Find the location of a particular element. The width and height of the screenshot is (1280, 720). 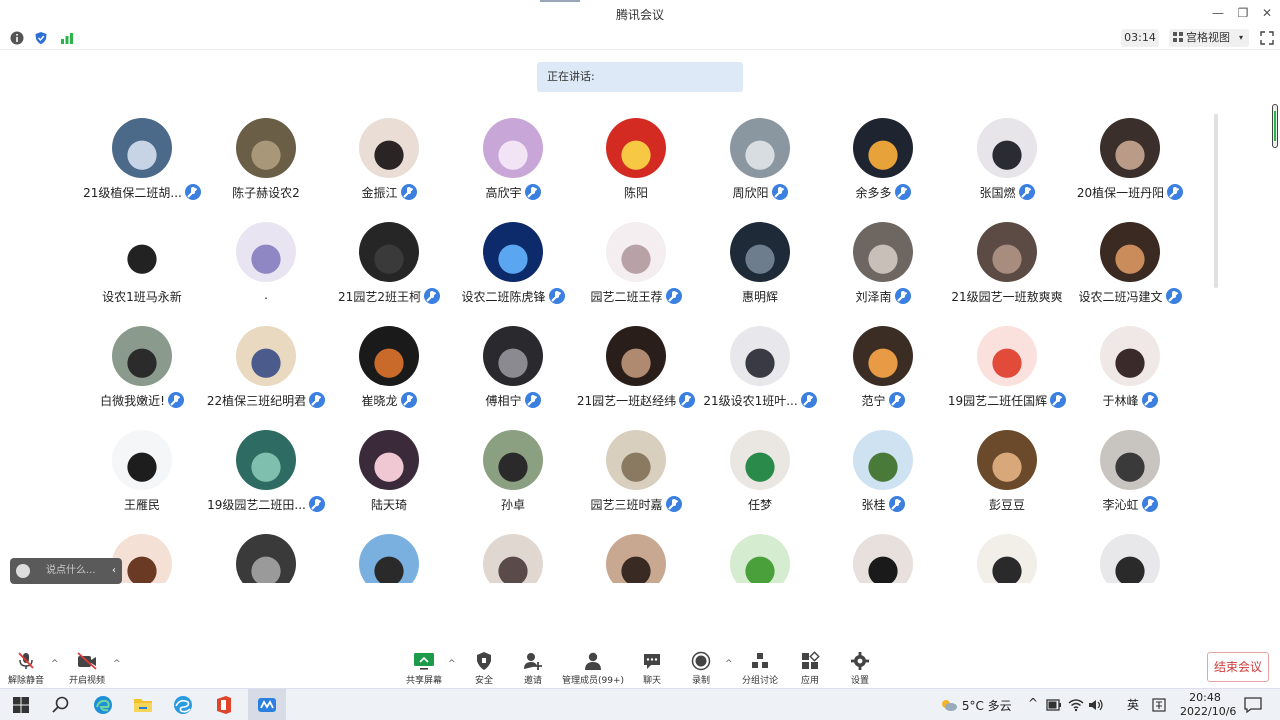

battery-icon is located at coordinates (1054, 705).